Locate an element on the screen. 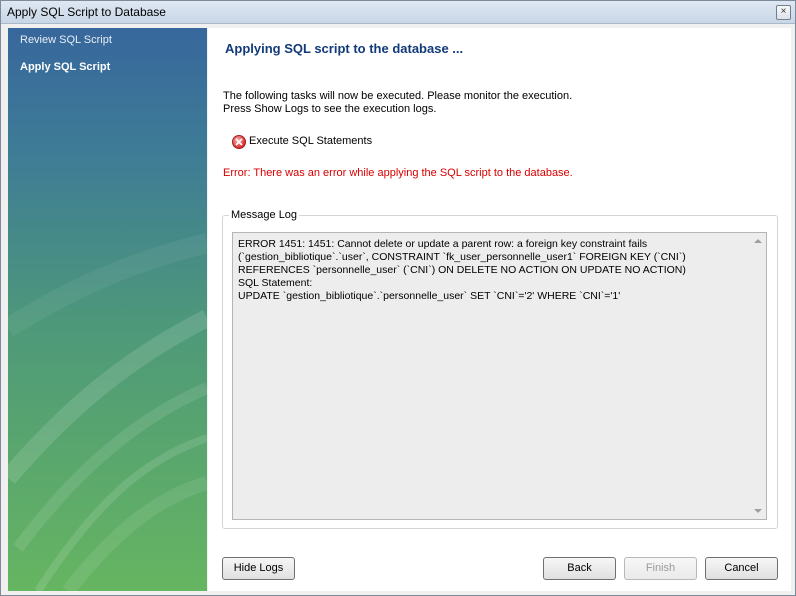  error-icon is located at coordinates (239, 142).